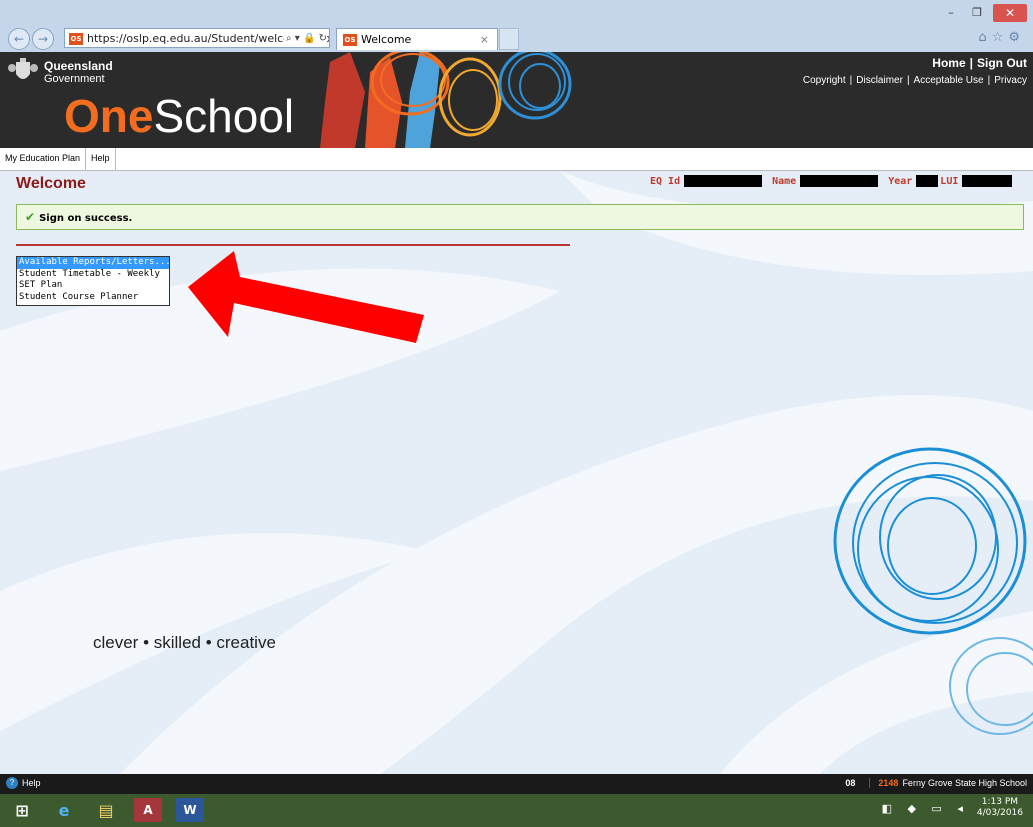 The image size is (1033, 827). I want to click on clock-date: 4/03/2016, so click(999, 813).